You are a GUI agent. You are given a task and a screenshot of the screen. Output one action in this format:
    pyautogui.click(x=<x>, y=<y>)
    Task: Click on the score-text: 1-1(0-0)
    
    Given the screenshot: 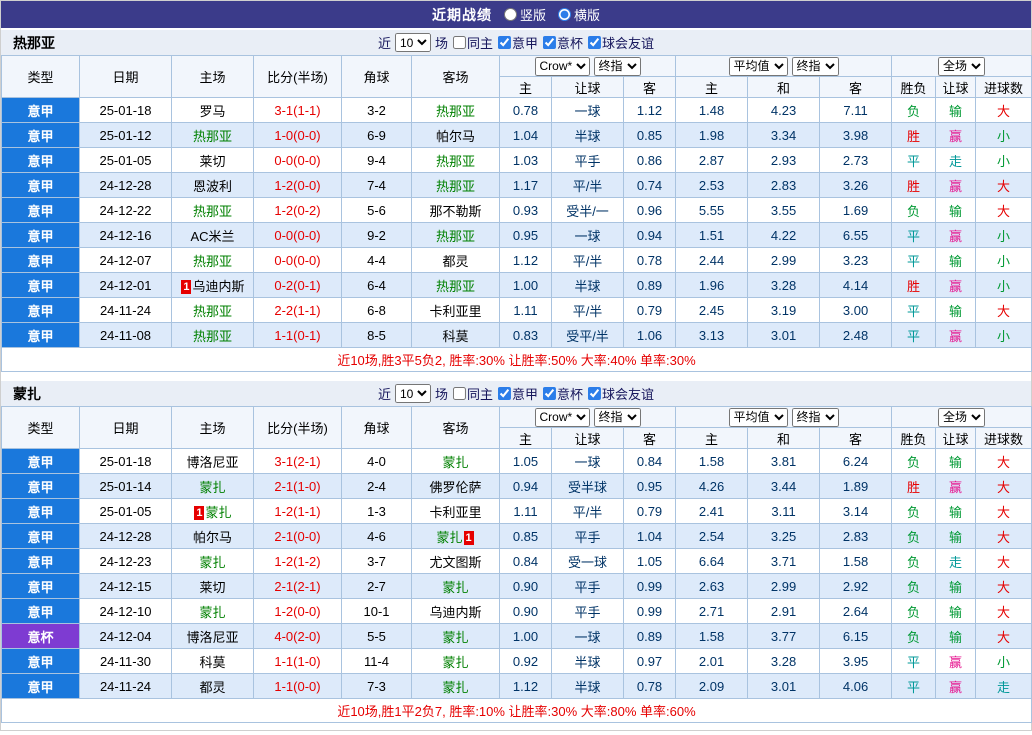 What is the action you would take?
    pyautogui.click(x=297, y=686)
    